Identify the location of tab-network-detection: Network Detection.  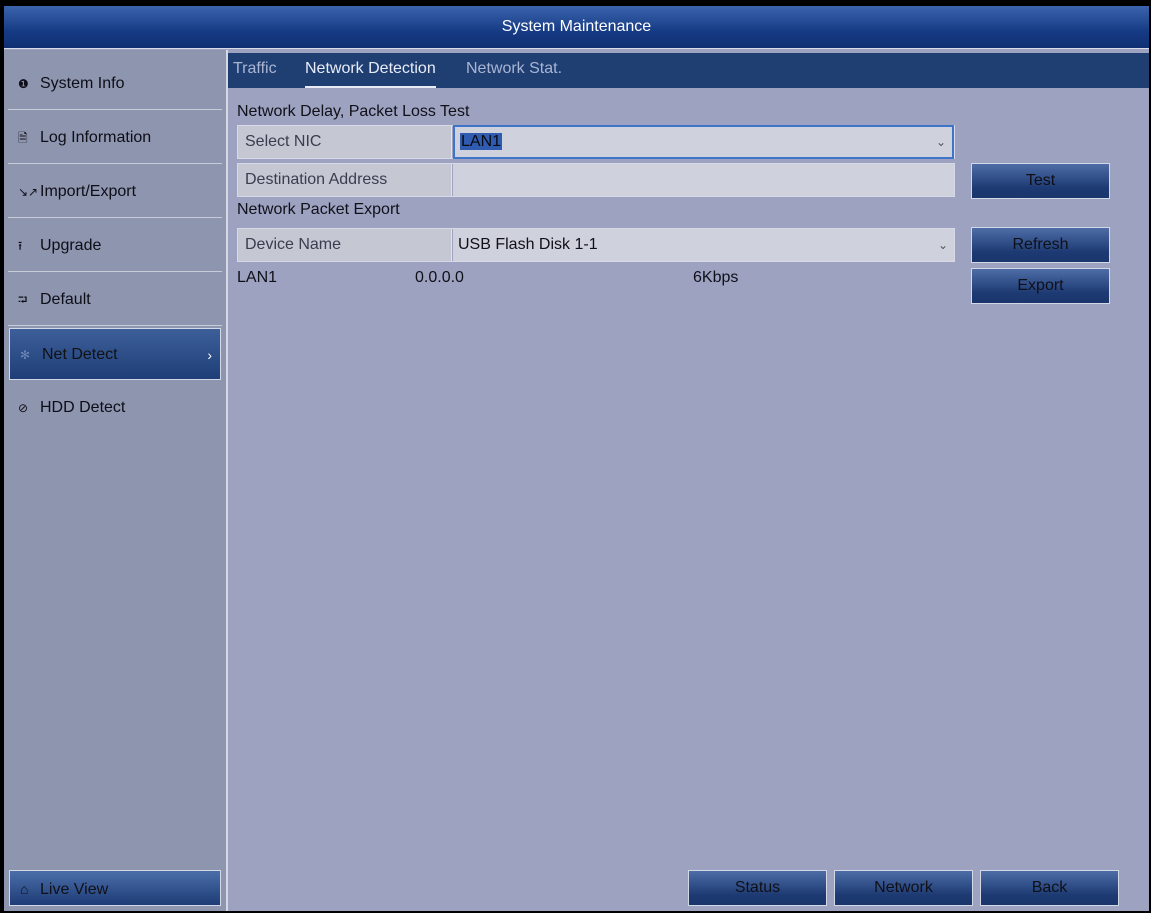
(370, 70).